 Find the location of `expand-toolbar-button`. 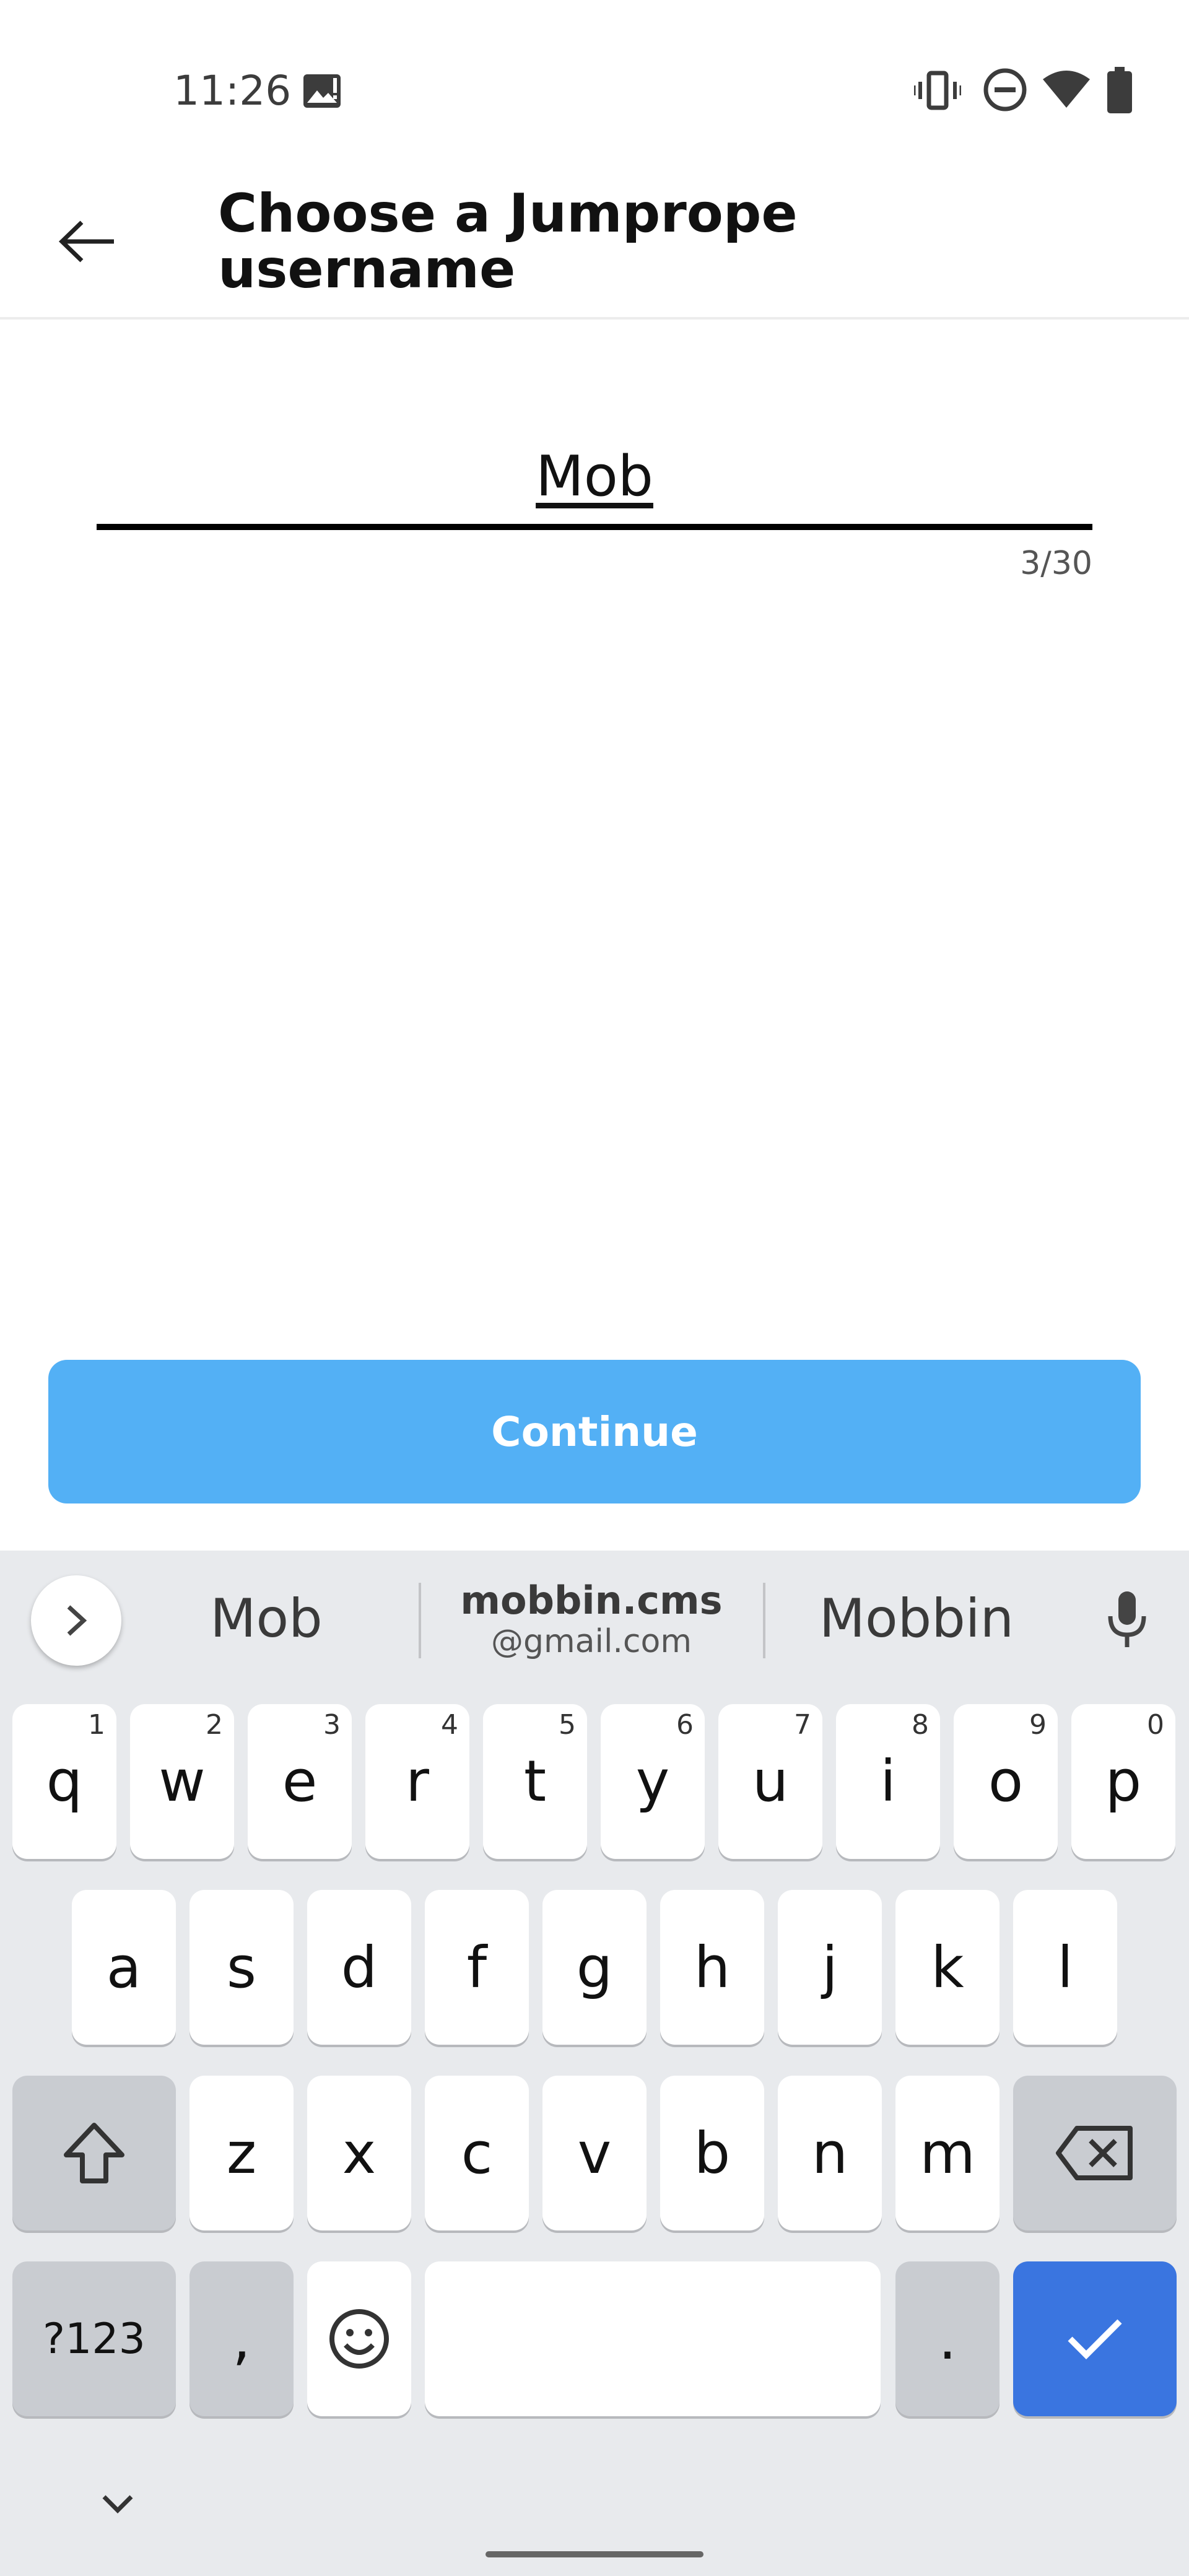

expand-toolbar-button is located at coordinates (76, 1620).